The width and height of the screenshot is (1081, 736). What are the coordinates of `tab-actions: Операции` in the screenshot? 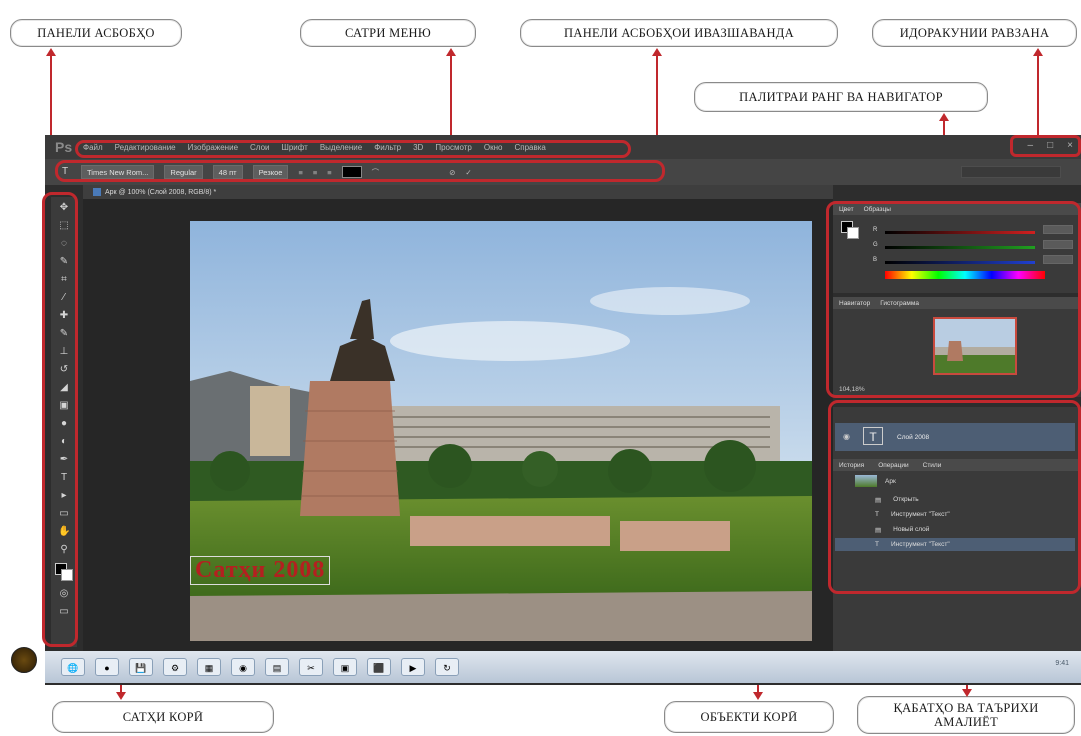 It's located at (893, 465).